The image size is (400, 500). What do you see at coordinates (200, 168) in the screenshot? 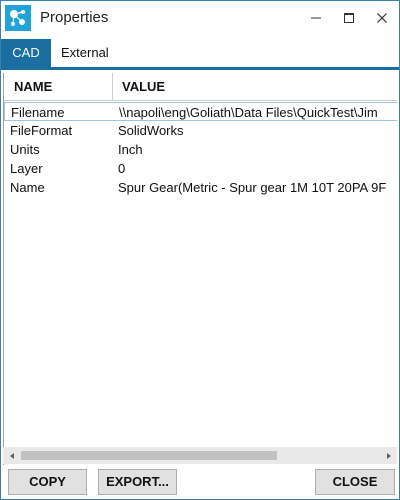
I see `table-row-layer: Layer 0` at bounding box center [200, 168].